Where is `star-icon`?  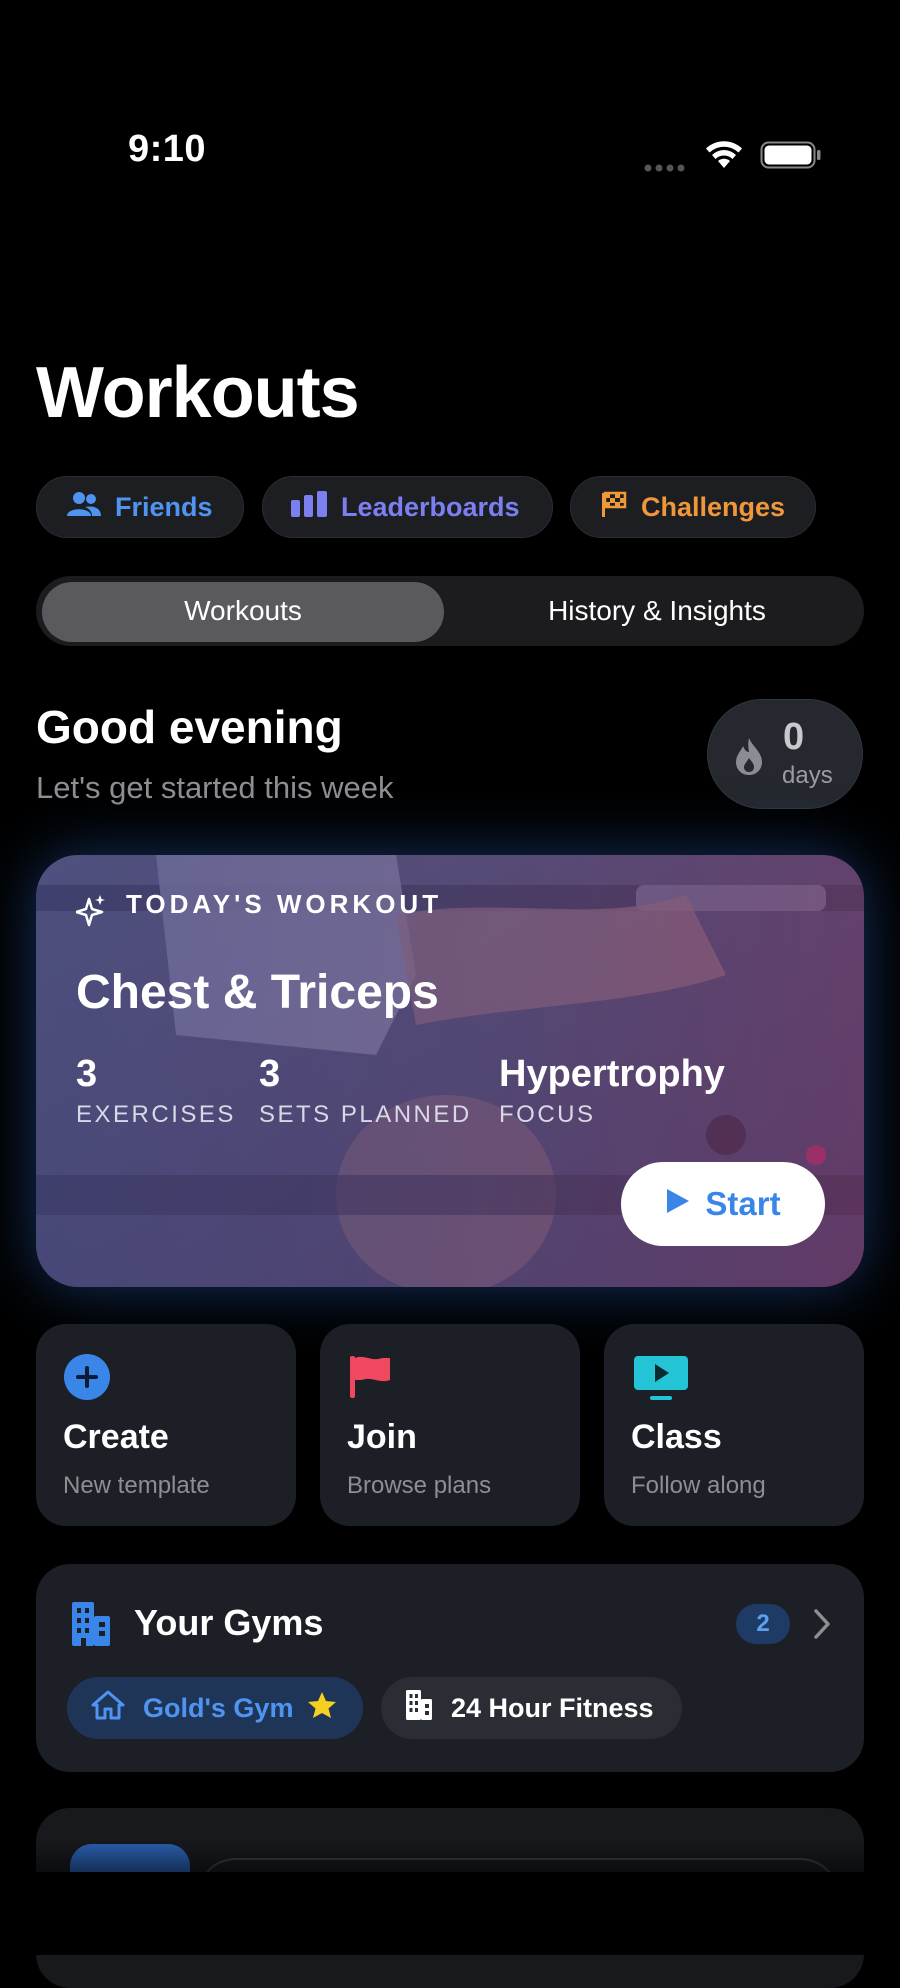 star-icon is located at coordinates (322, 1708).